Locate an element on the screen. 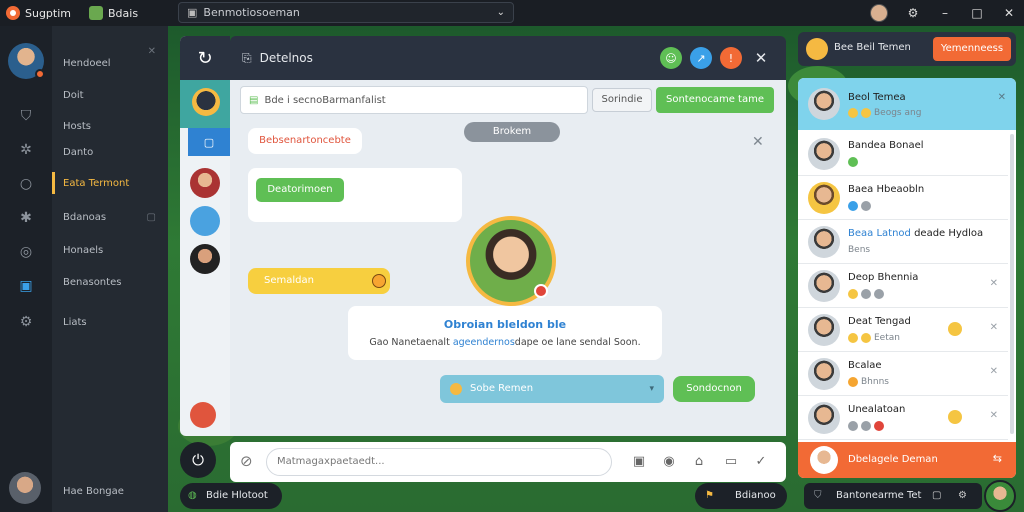 Image resolution: width=1024 pixels, height=512 pixels. notification-badge is located at coordinates (541, 291).